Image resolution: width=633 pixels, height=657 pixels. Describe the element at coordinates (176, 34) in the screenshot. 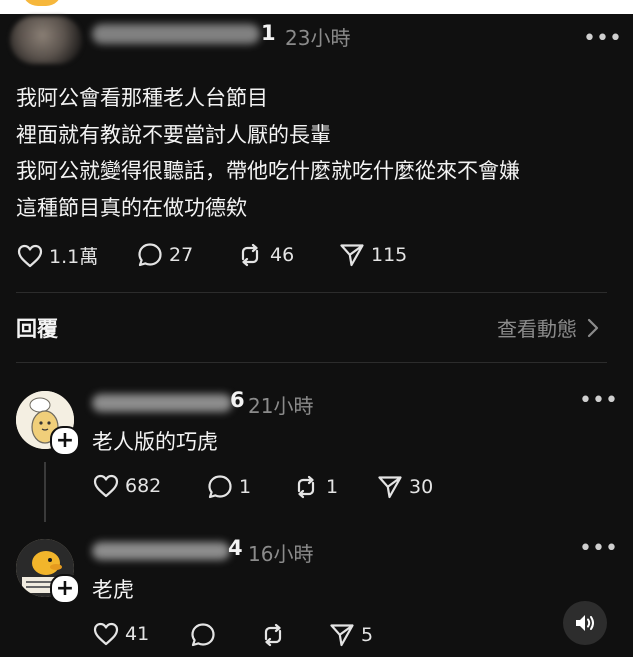

I see `author-name-redacted` at that location.